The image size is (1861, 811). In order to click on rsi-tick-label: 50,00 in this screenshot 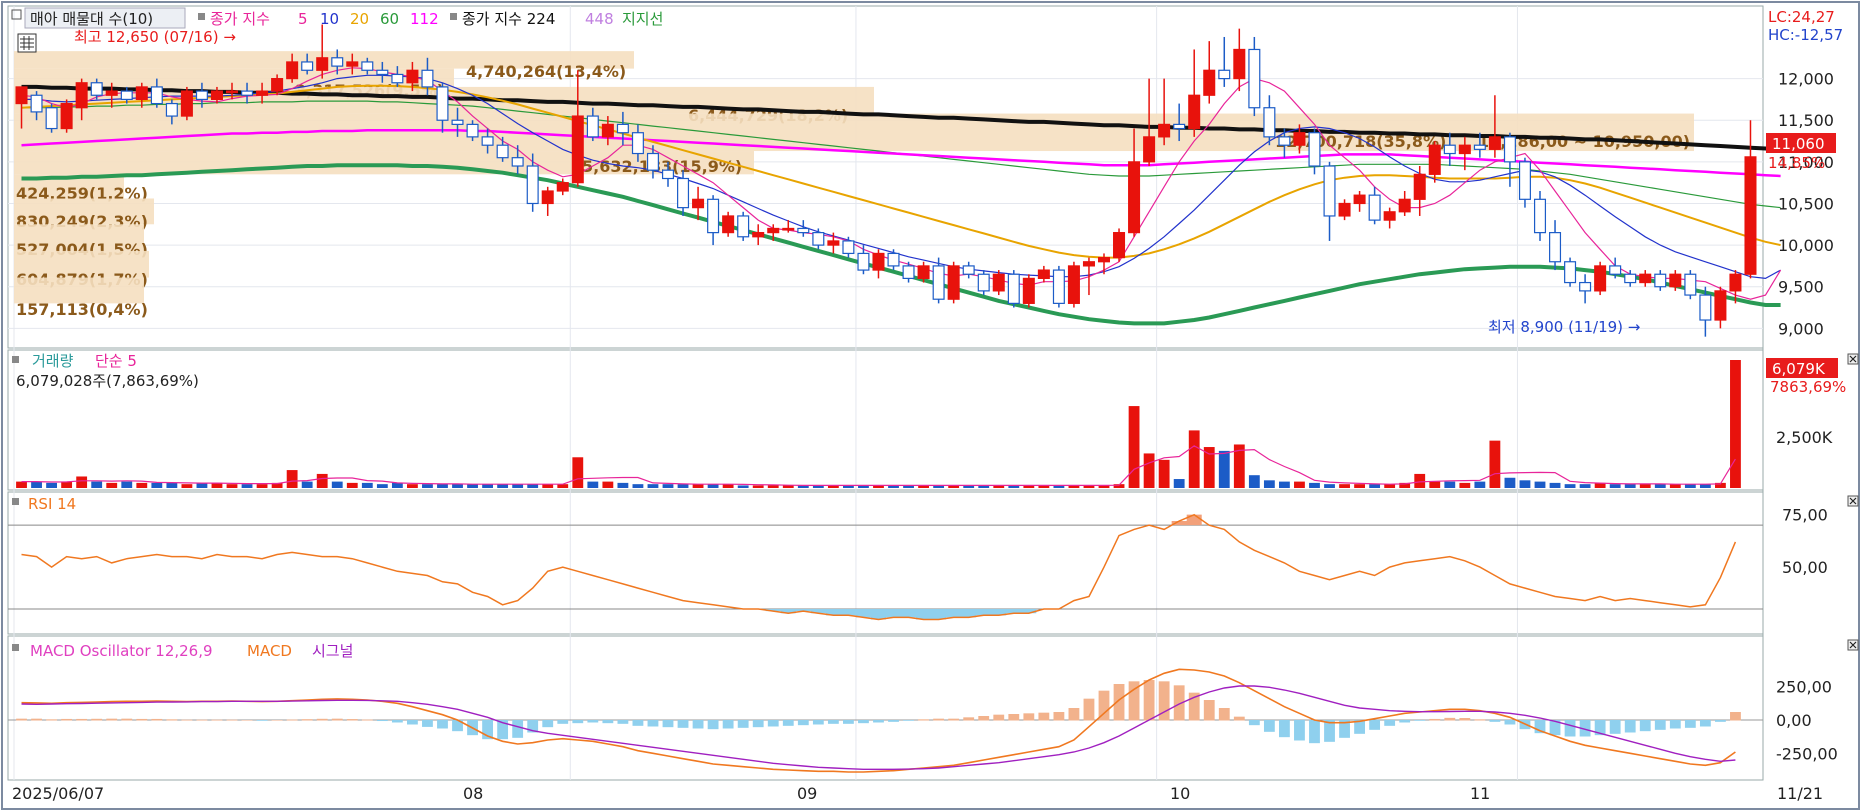, I will do `click(1805, 567)`.